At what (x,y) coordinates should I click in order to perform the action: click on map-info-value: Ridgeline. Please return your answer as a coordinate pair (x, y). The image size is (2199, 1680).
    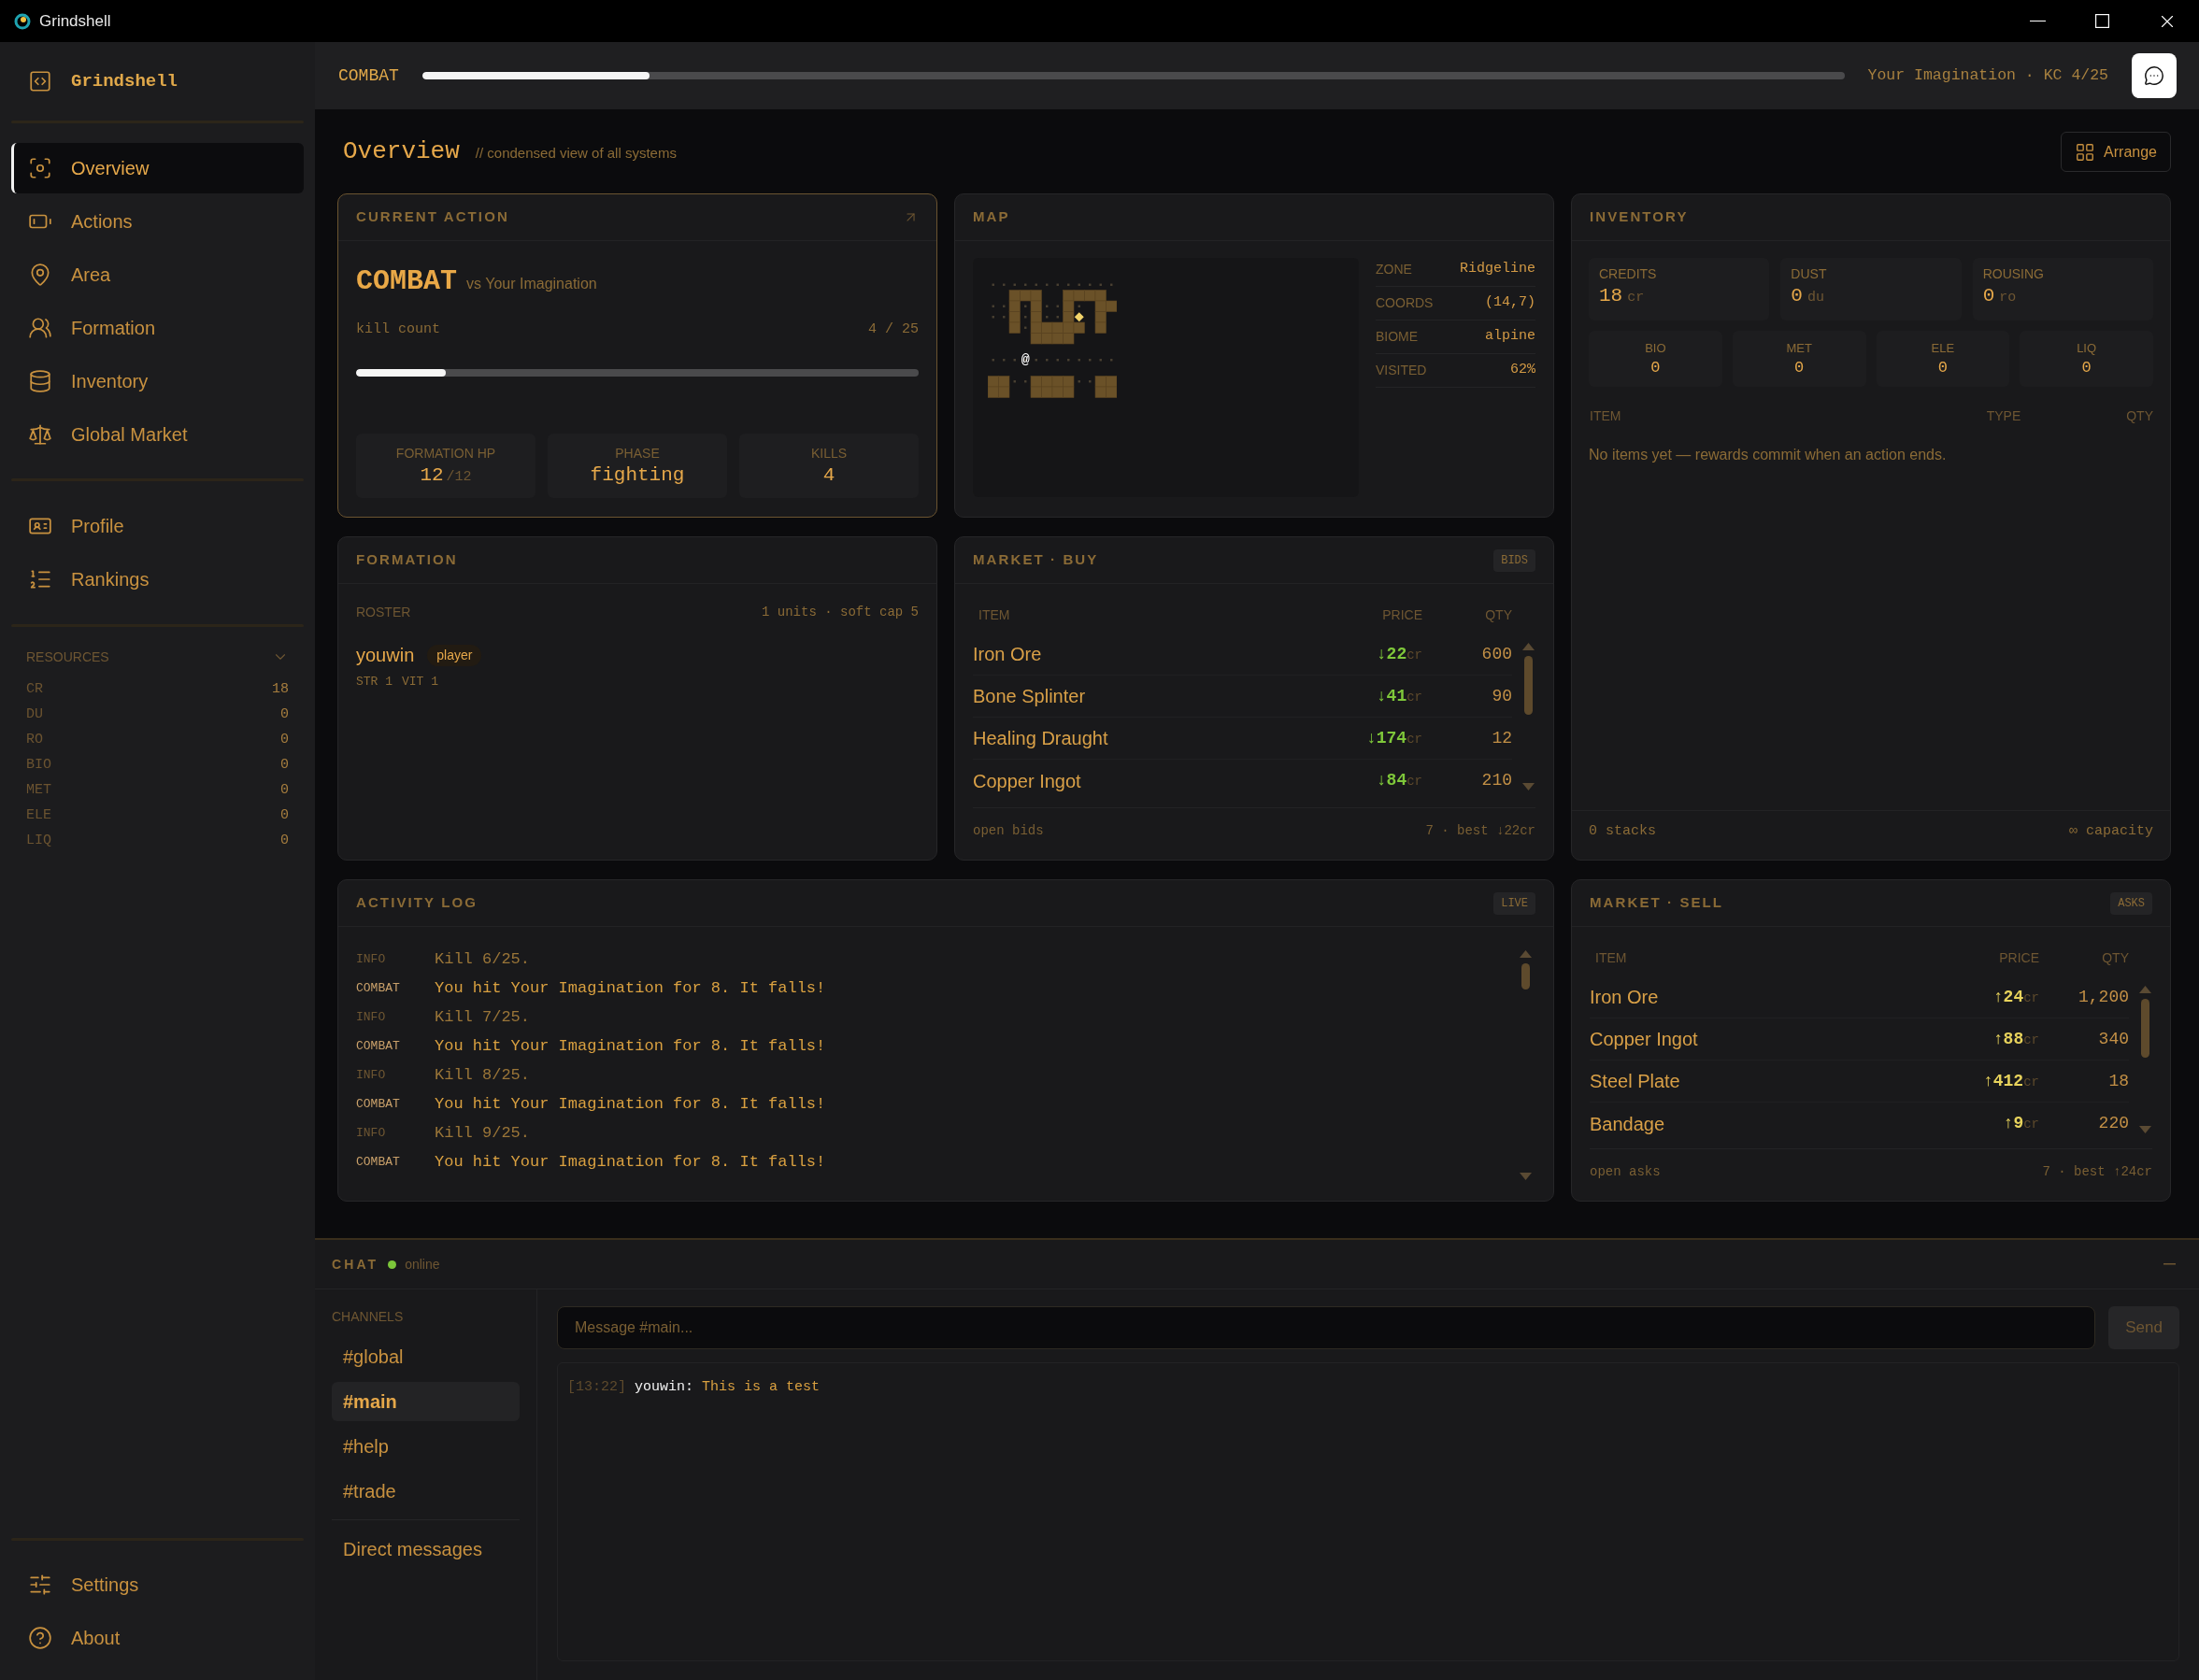
    Looking at the image, I should click on (1497, 269).